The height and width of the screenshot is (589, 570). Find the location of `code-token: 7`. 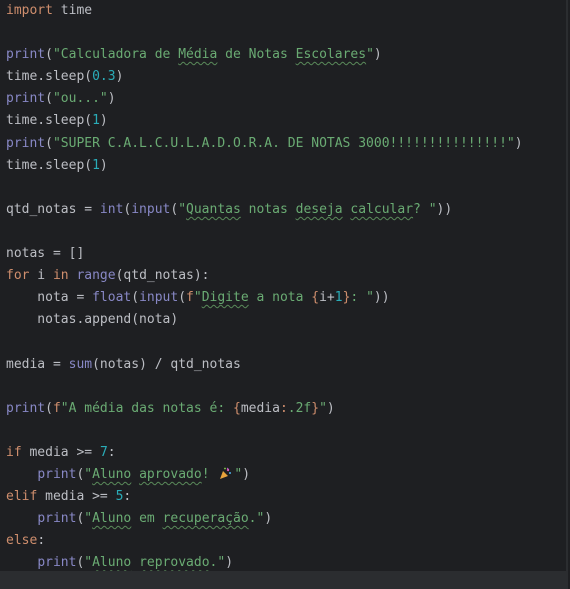

code-token: 7 is located at coordinates (103, 452).